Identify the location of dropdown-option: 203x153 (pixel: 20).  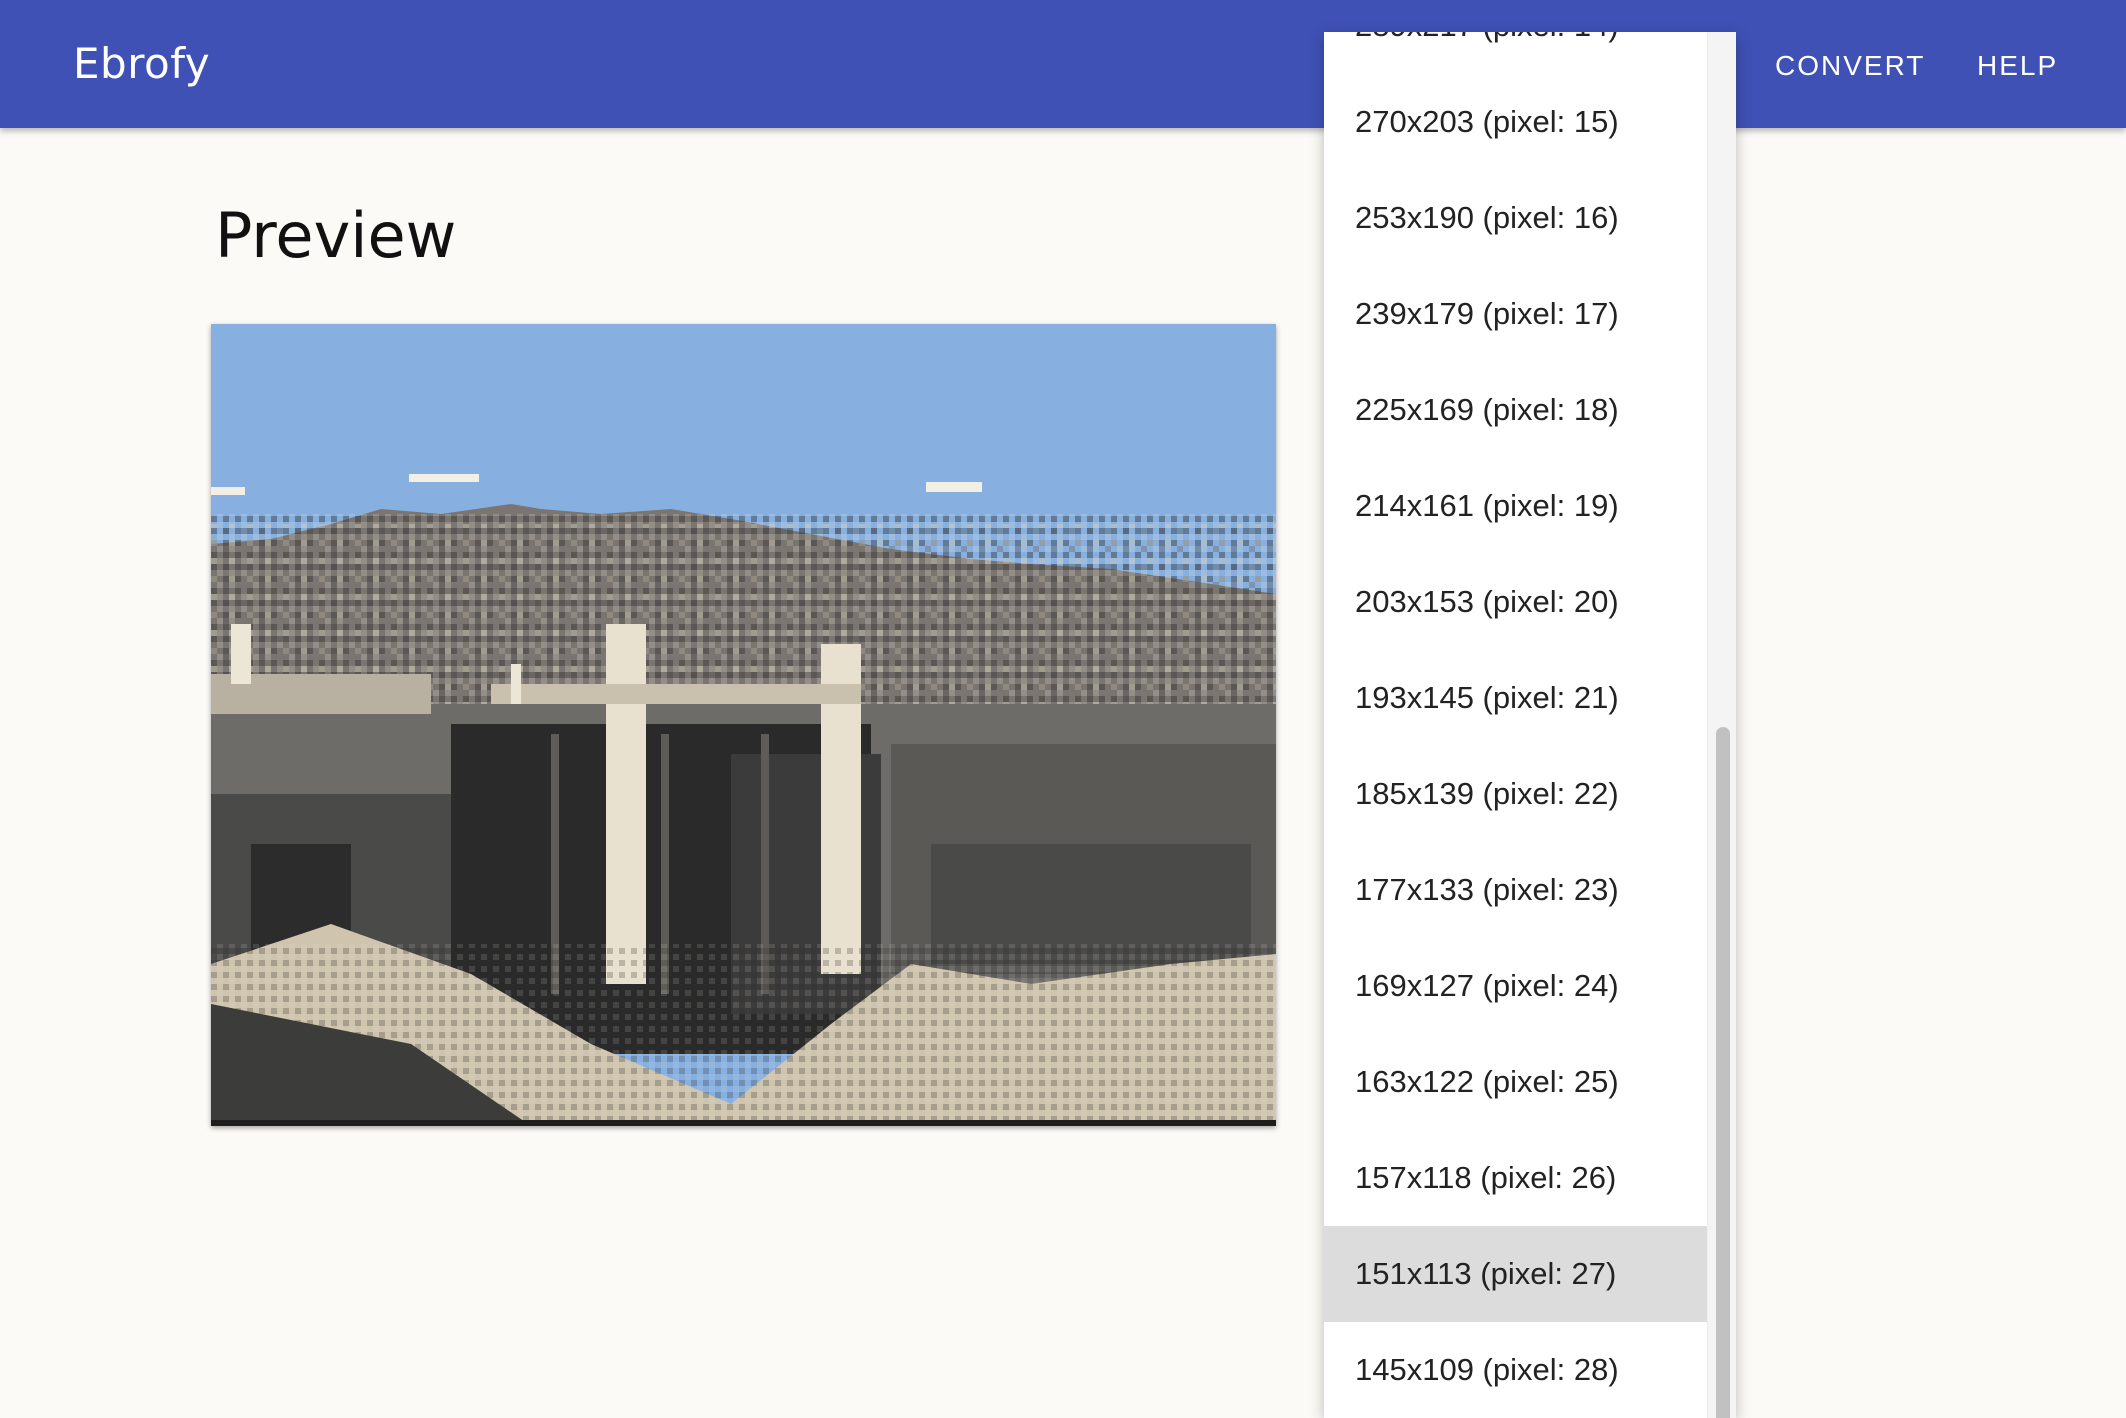
(1516, 602).